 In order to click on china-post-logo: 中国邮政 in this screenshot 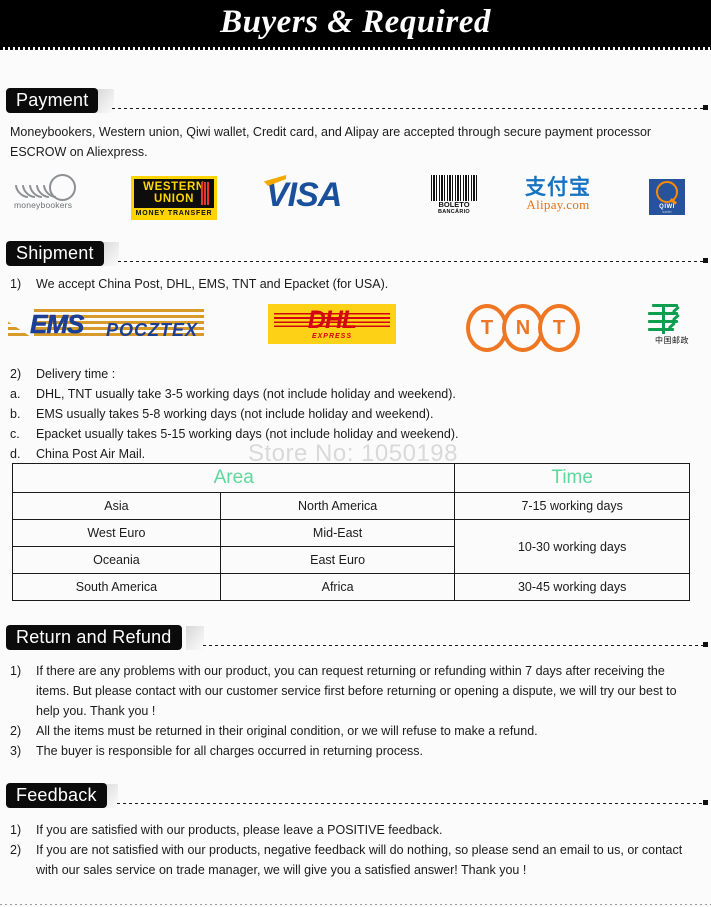, I will do `click(672, 324)`.